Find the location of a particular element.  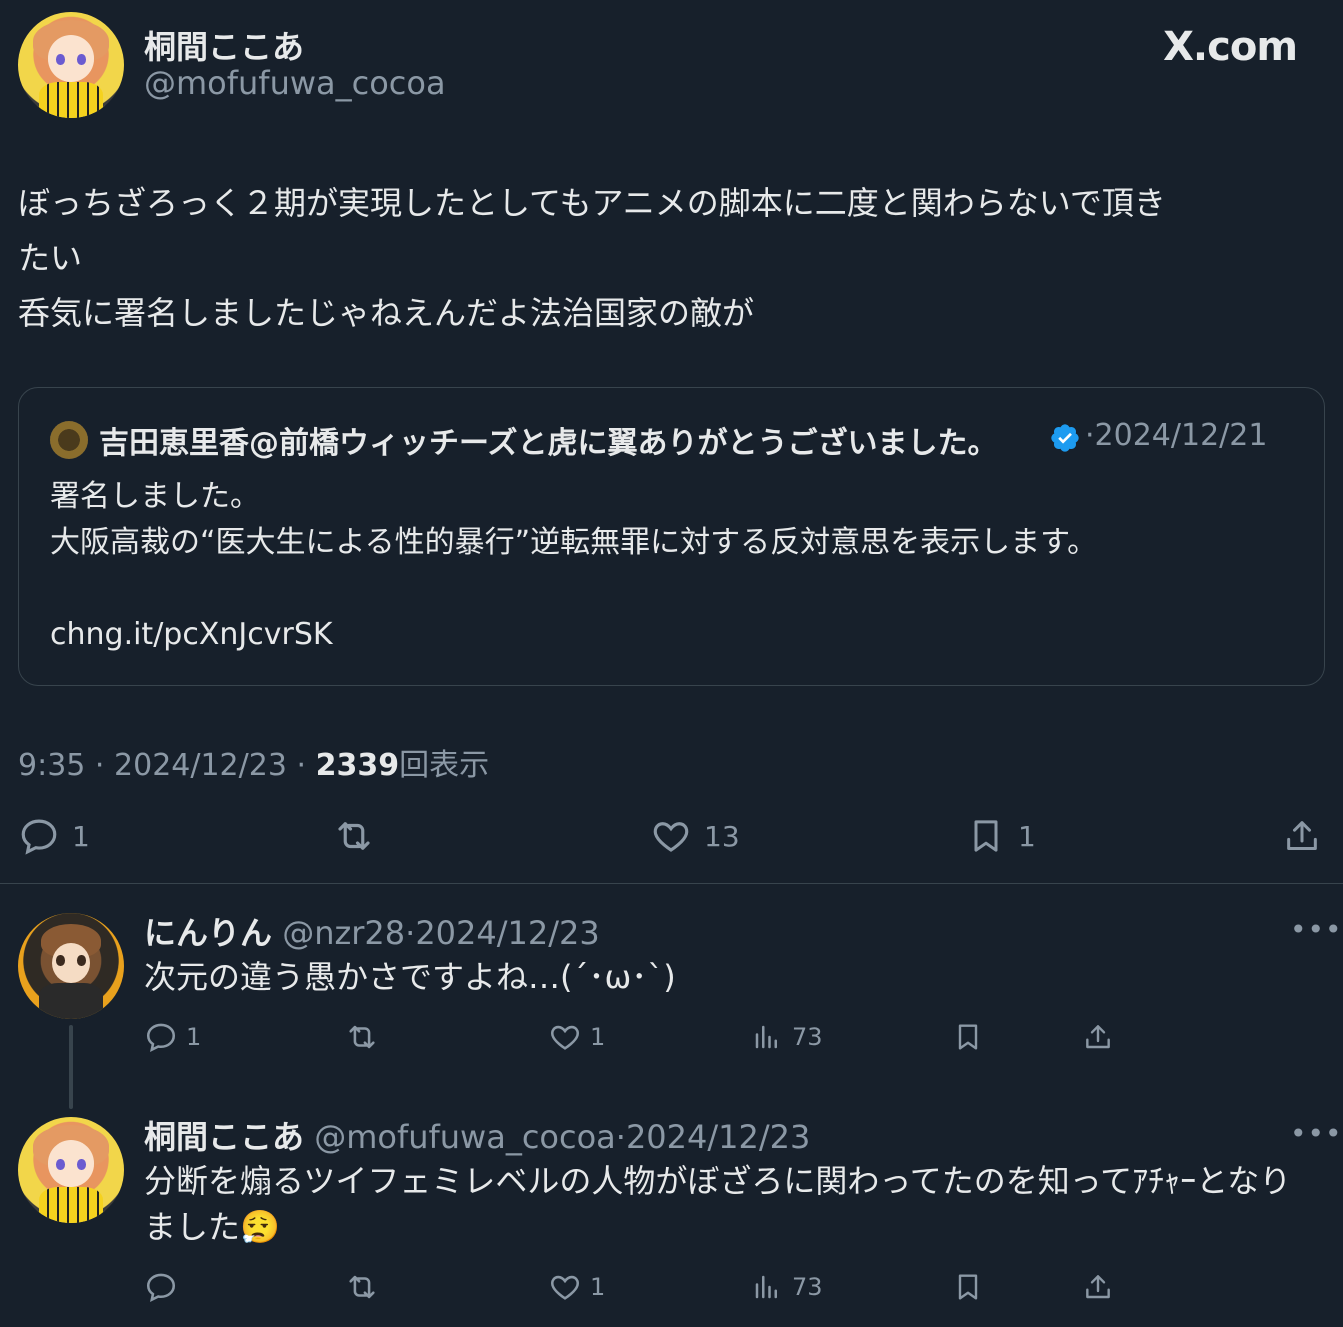

tweet-date: 2024/12/23 is located at coordinates (200, 765).